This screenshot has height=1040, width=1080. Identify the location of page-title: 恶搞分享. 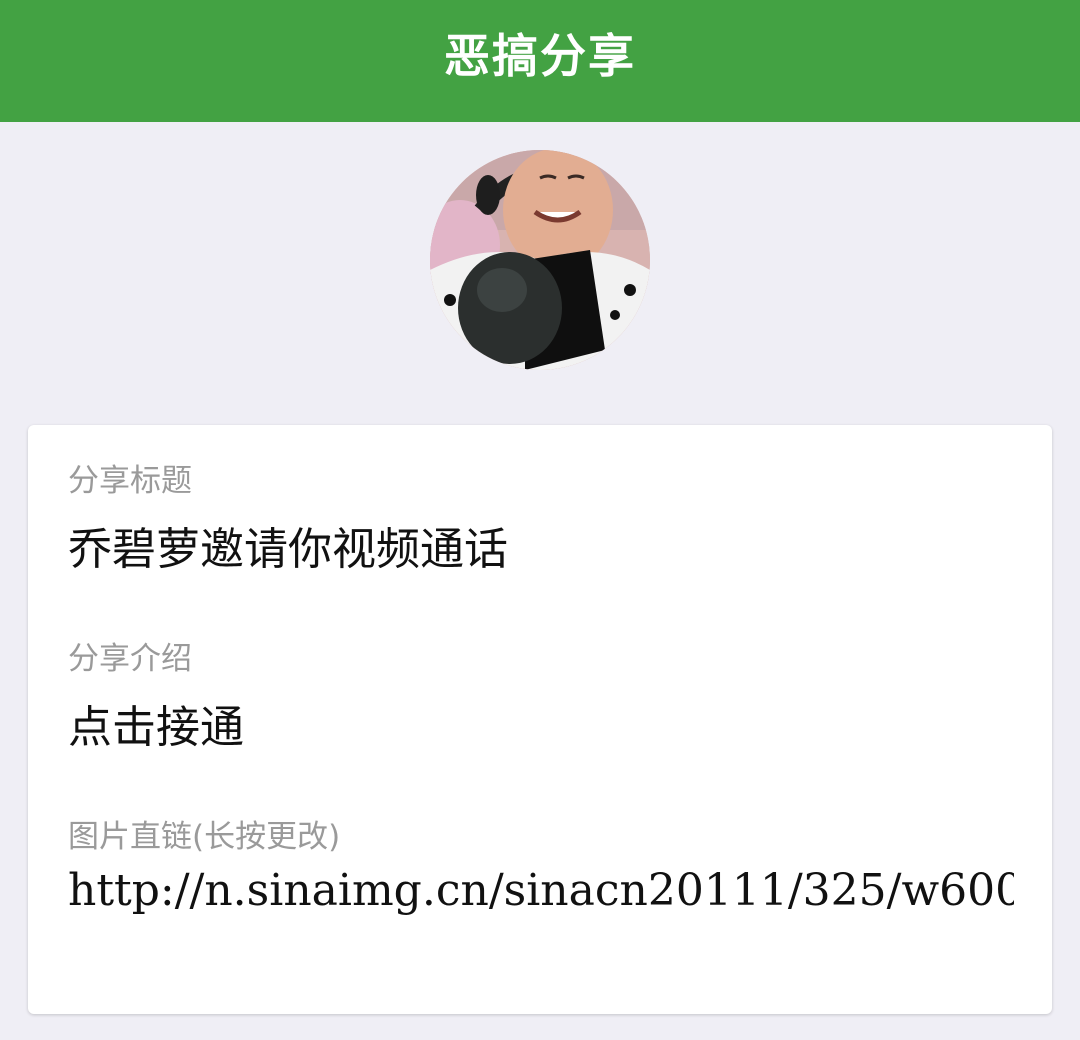
(540, 56).